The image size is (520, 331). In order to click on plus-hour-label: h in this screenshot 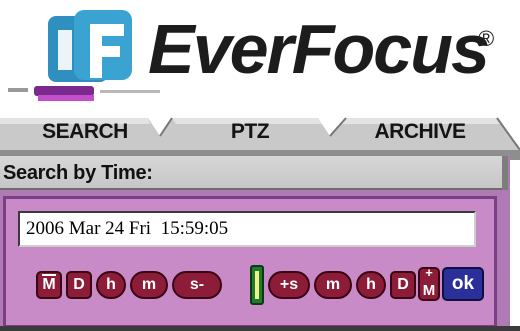, I will do `click(371, 284)`.